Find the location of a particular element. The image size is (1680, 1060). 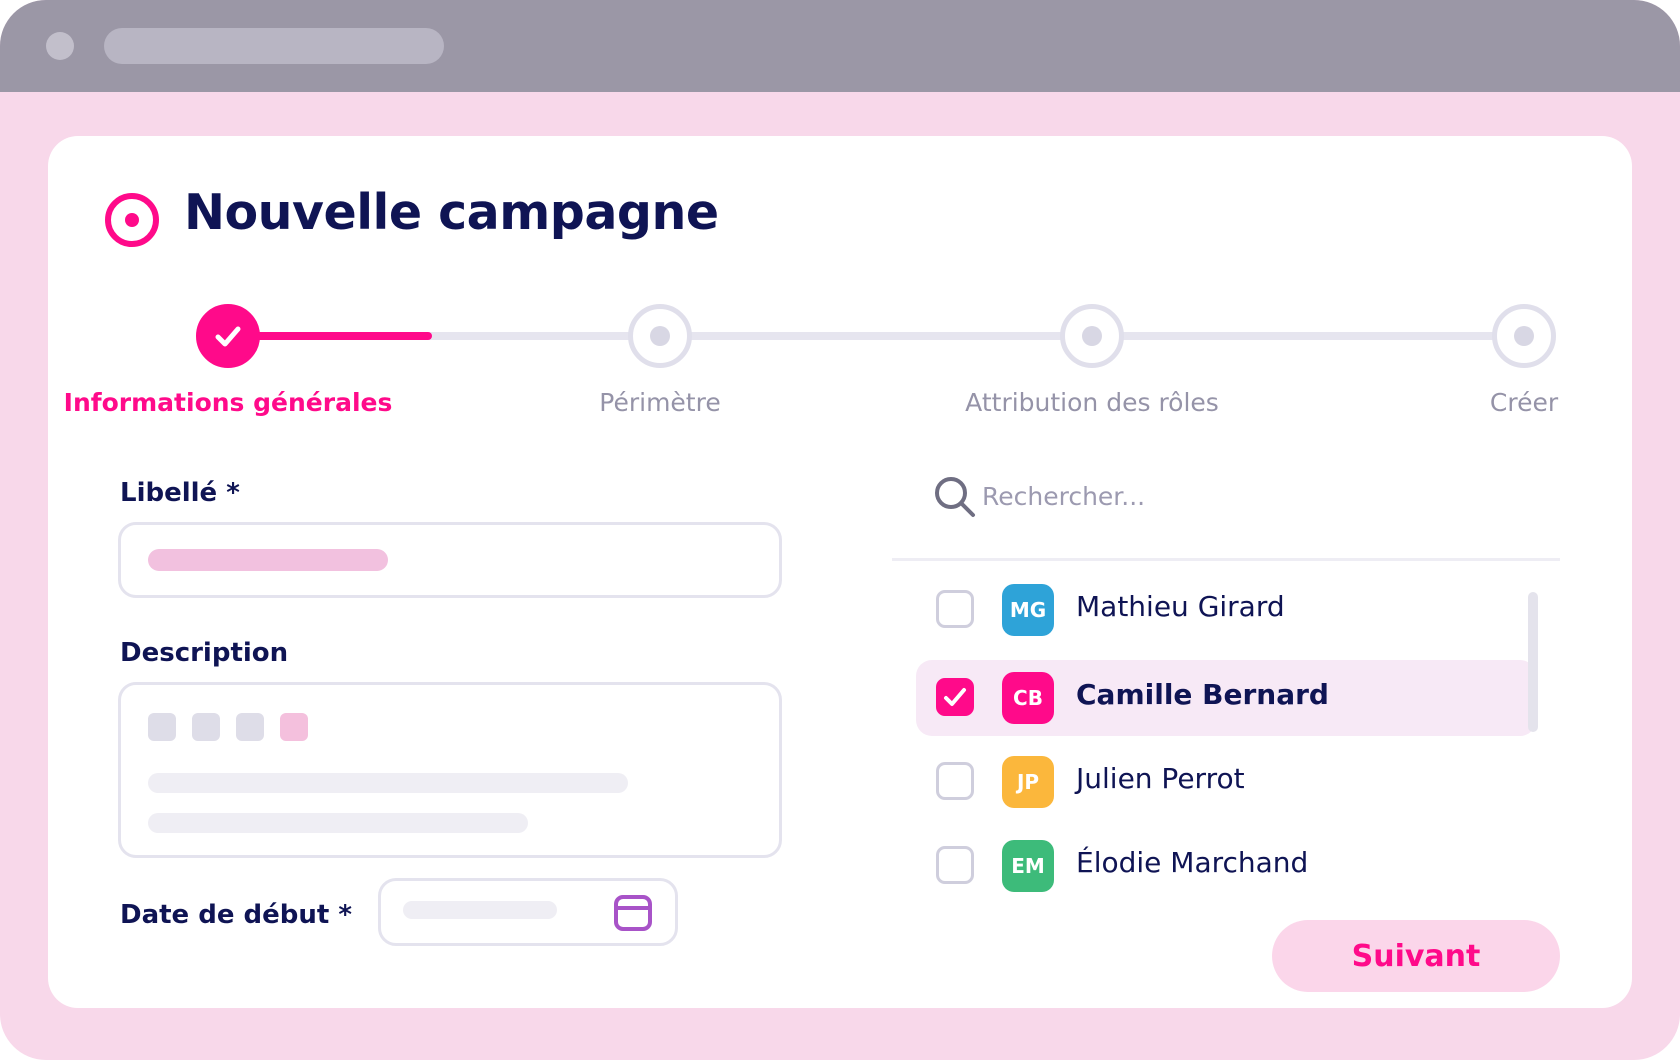

search-divider is located at coordinates (1226, 559).